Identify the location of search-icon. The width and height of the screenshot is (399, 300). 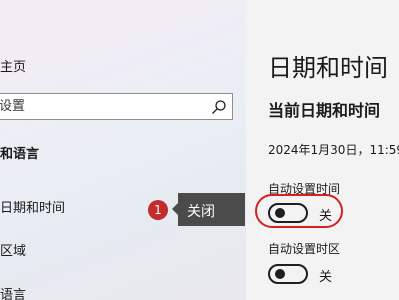
(219, 107).